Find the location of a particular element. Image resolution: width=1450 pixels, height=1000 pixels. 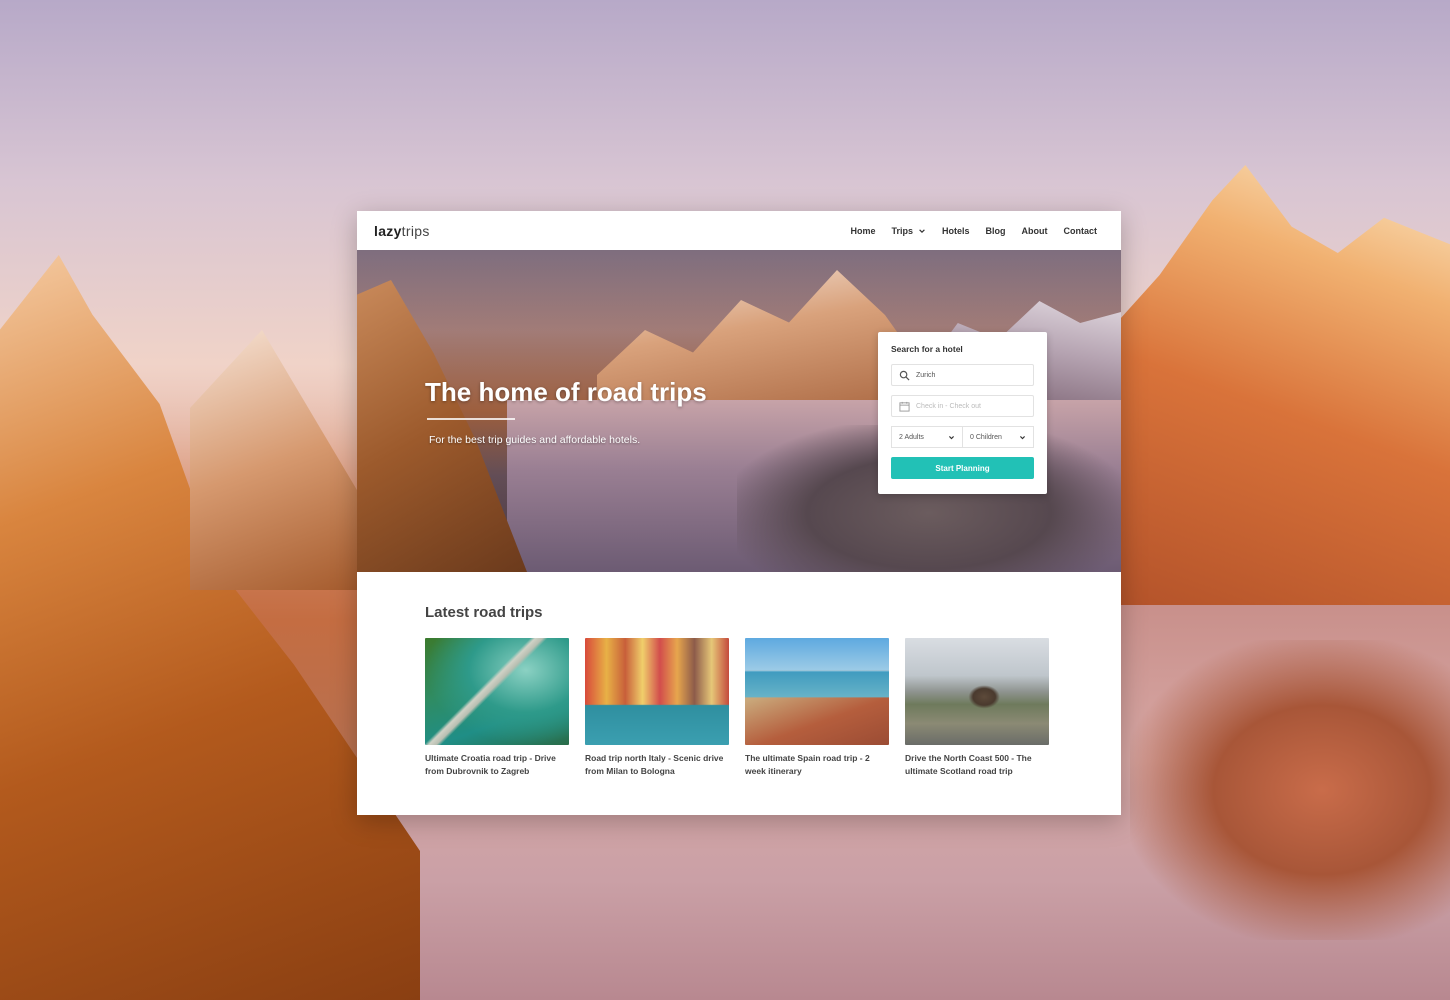

children-value: 0 Children is located at coordinates (986, 437).